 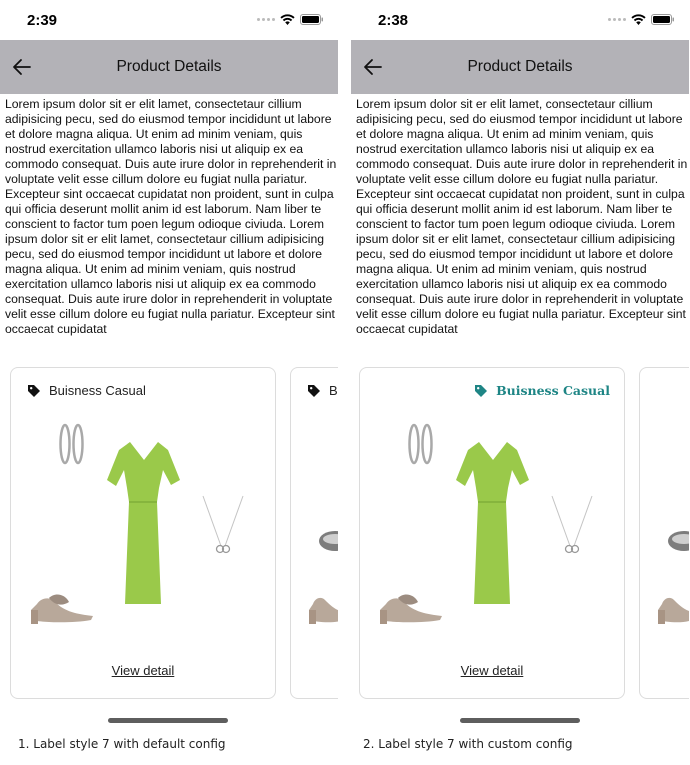 What do you see at coordinates (664, 533) in the screenshot?
I see `next-product-card` at bounding box center [664, 533].